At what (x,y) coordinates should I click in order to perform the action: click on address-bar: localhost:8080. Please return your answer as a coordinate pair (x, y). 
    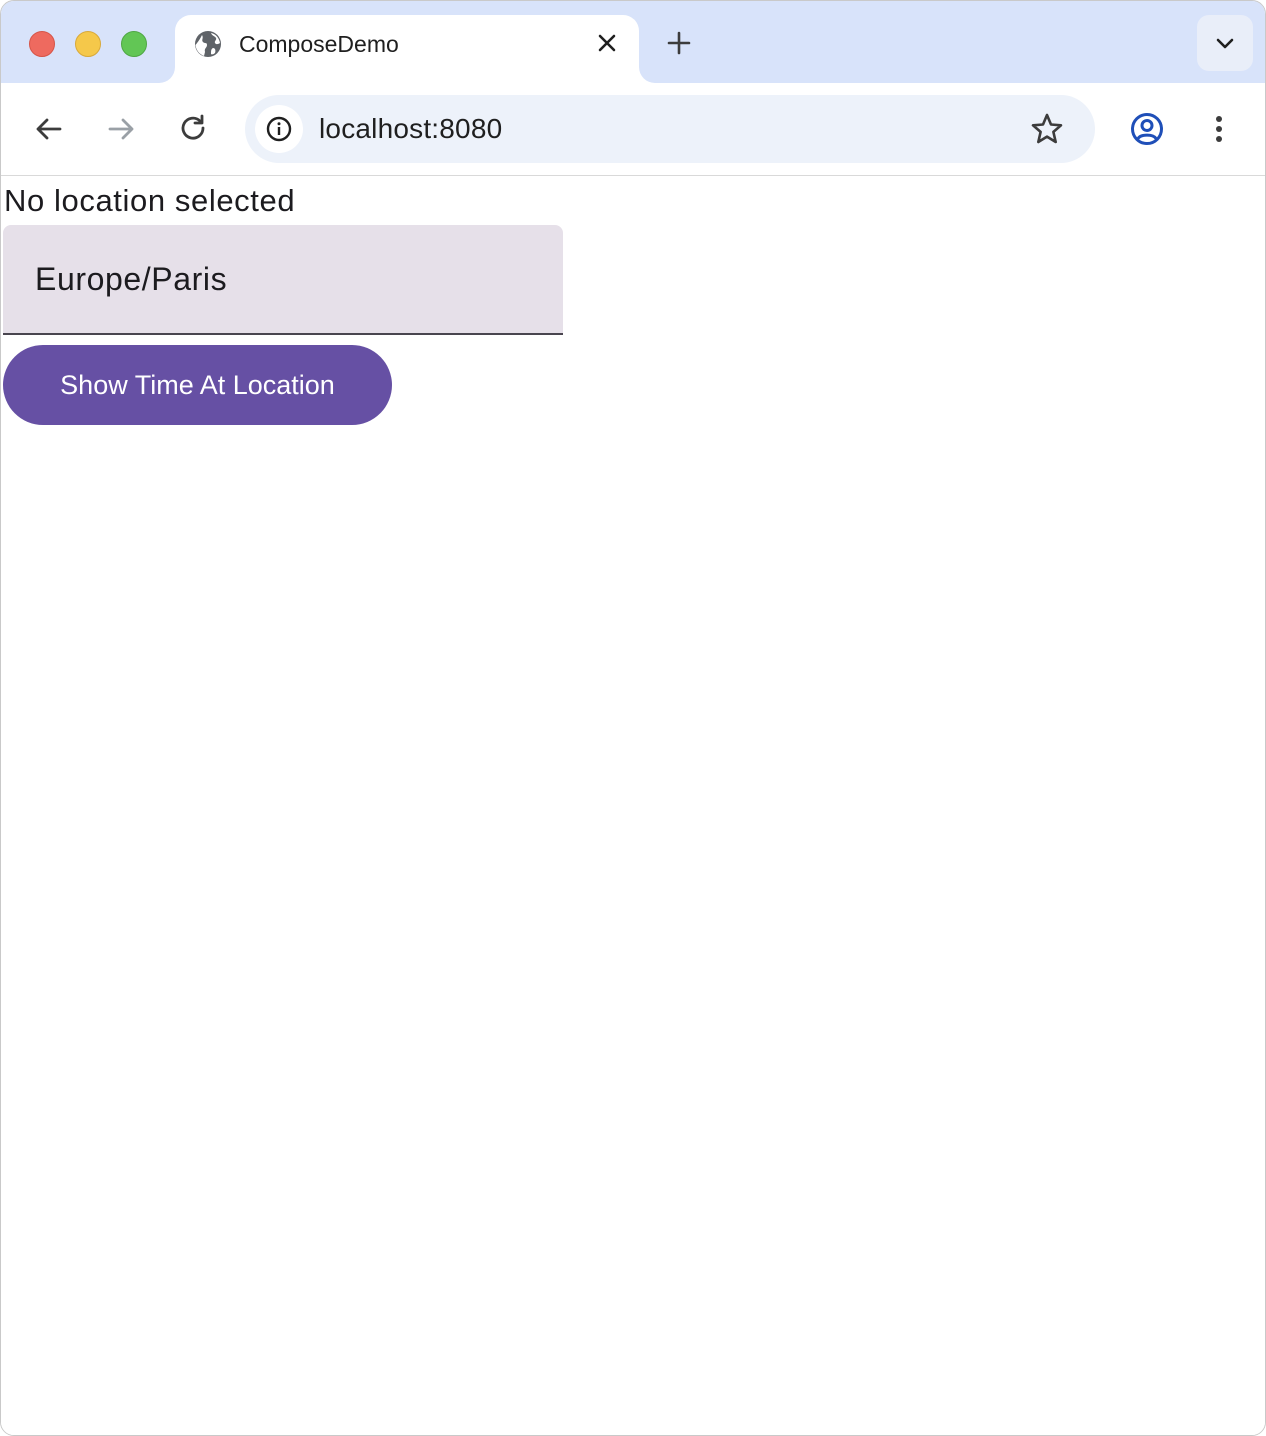
    Looking at the image, I should click on (670, 129).